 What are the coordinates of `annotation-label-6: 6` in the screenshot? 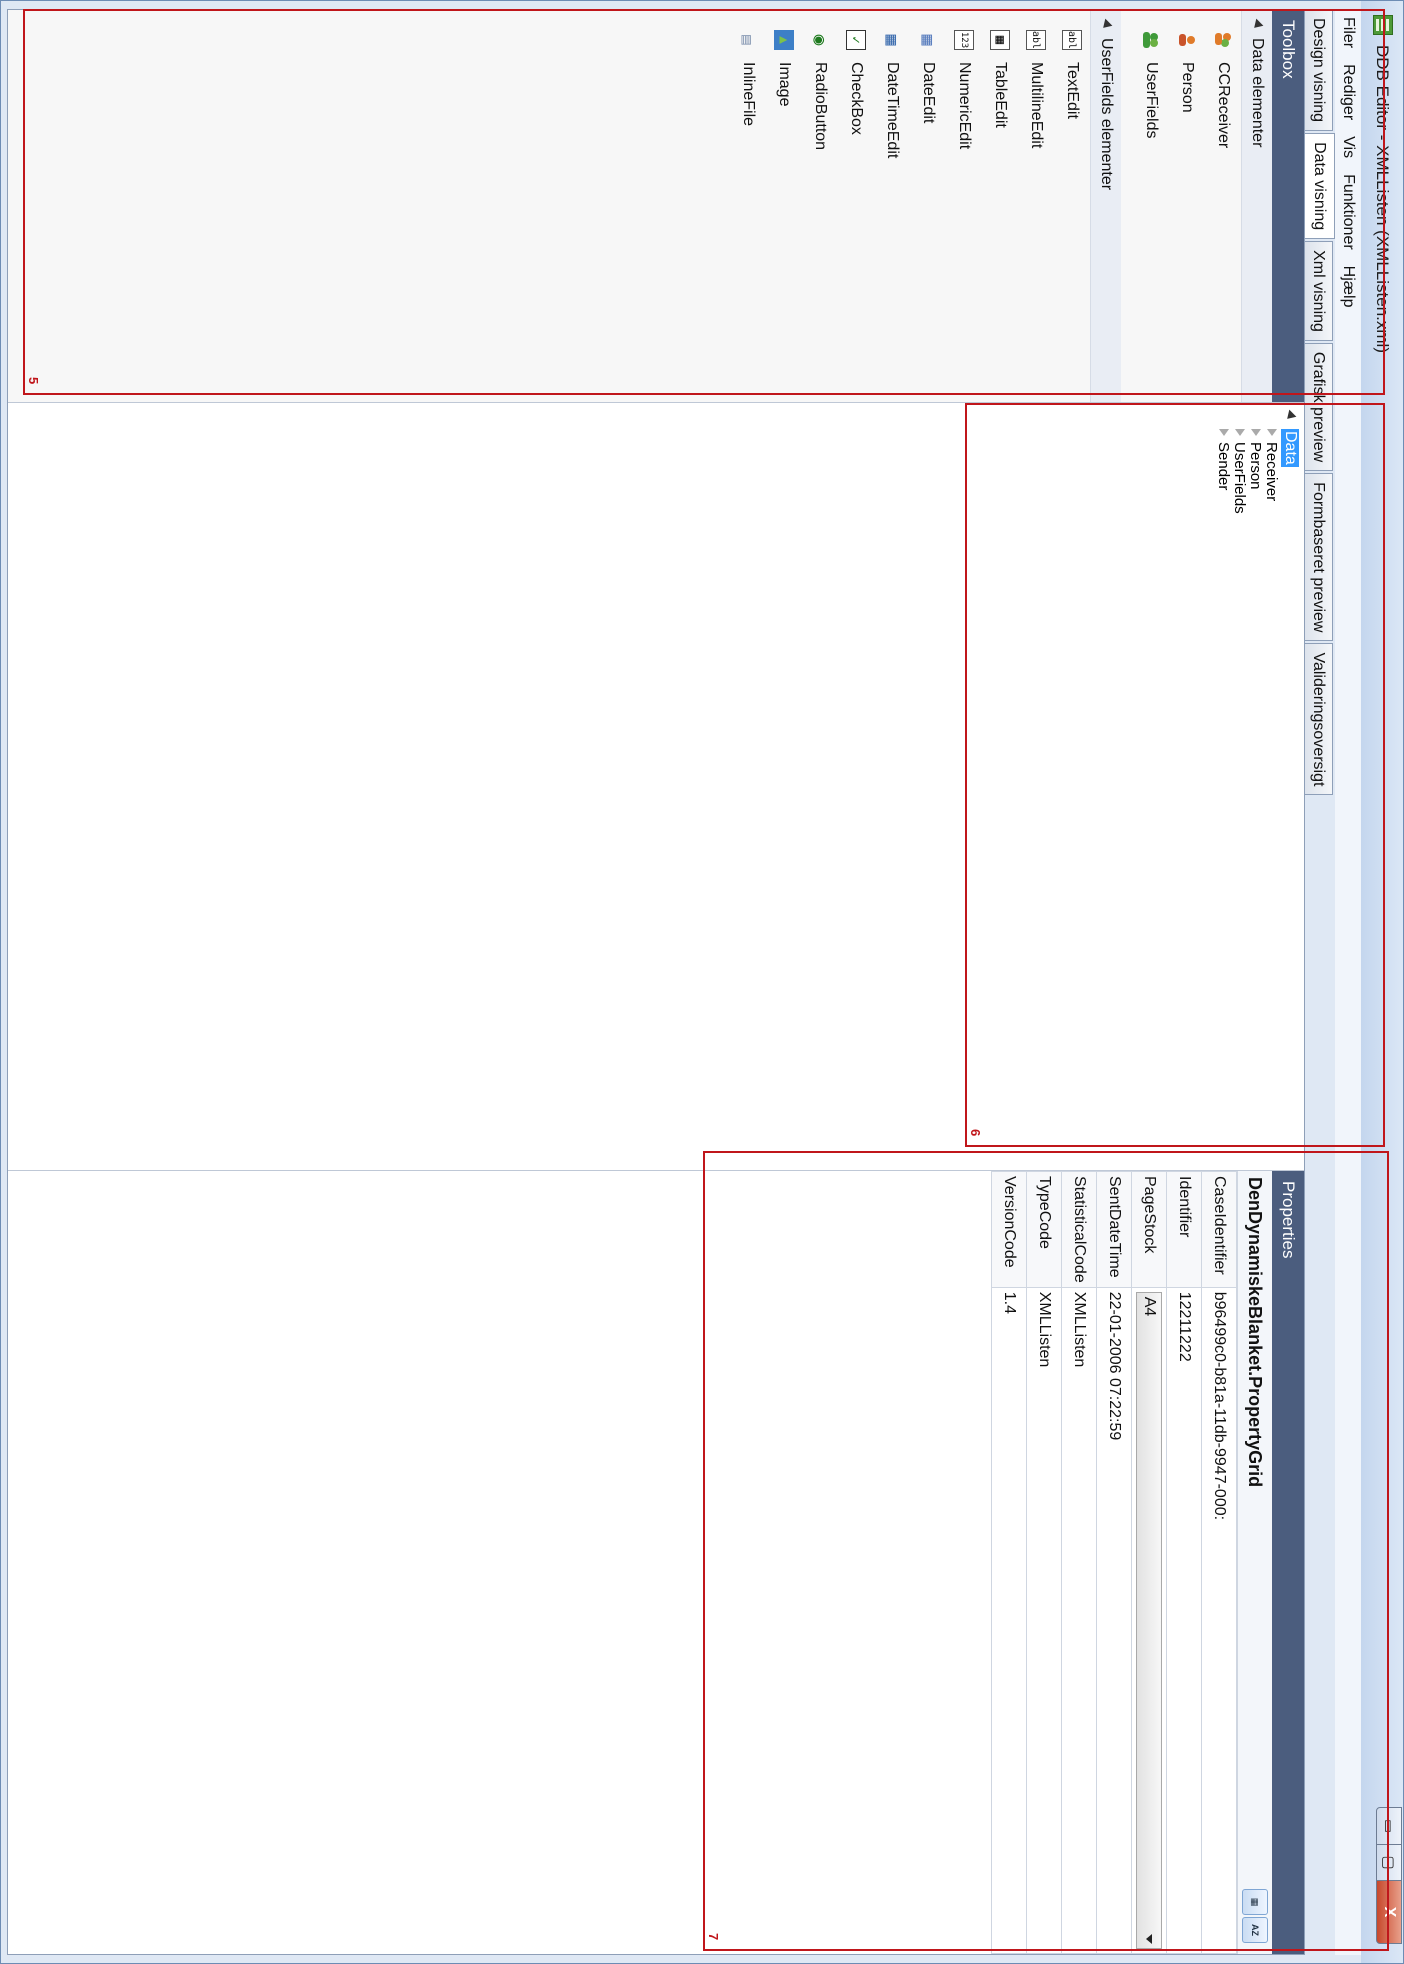 It's located at (975, 1133).